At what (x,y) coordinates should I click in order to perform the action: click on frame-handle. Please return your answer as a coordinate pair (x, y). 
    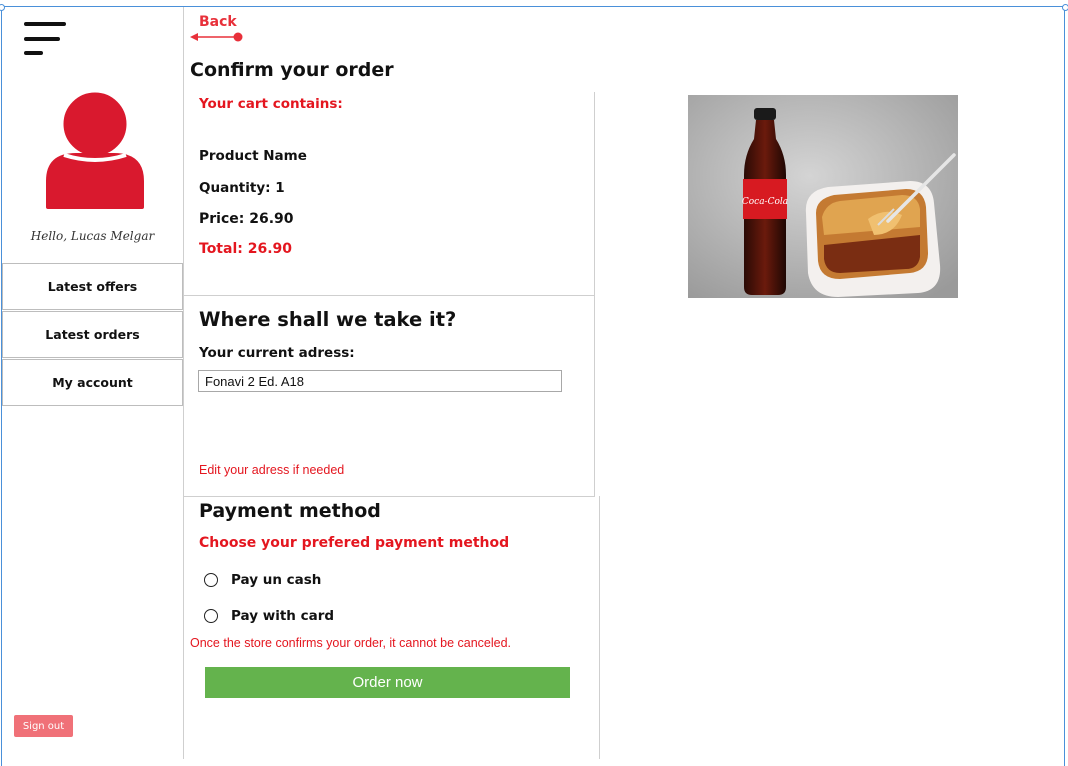
    Looking at the image, I should click on (1065, 7).